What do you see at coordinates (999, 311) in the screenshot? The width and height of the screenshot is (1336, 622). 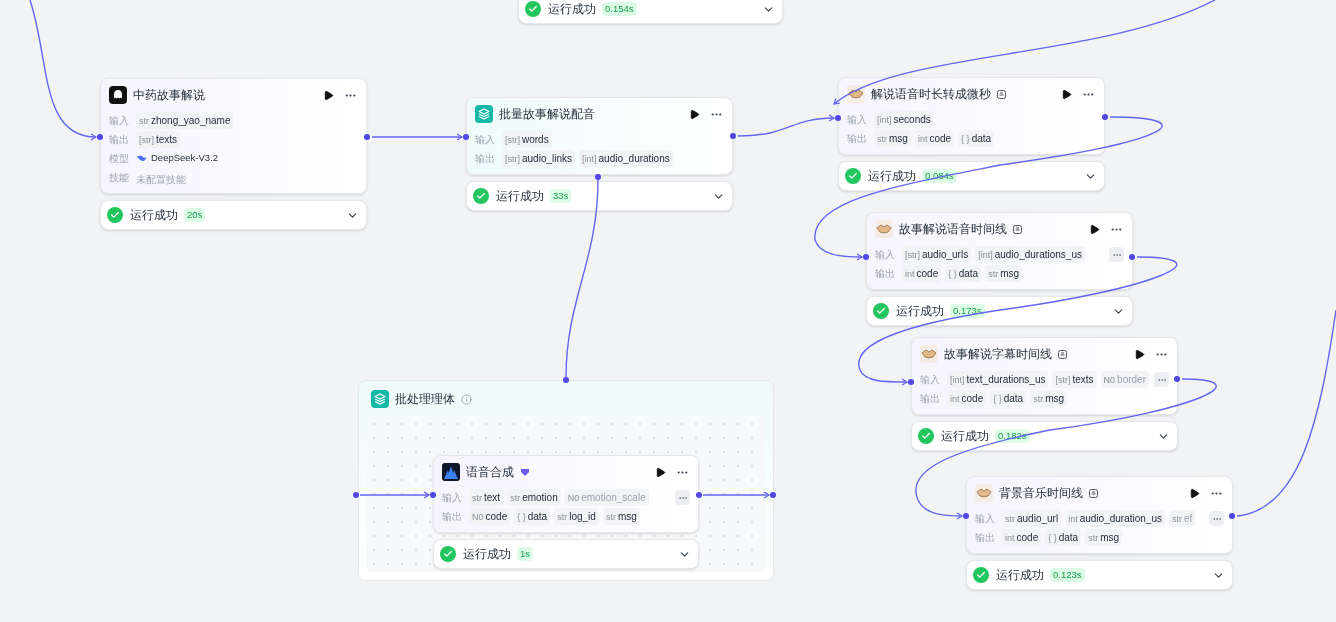 I see `run-status-bar: 运行成功 0.173s` at bounding box center [999, 311].